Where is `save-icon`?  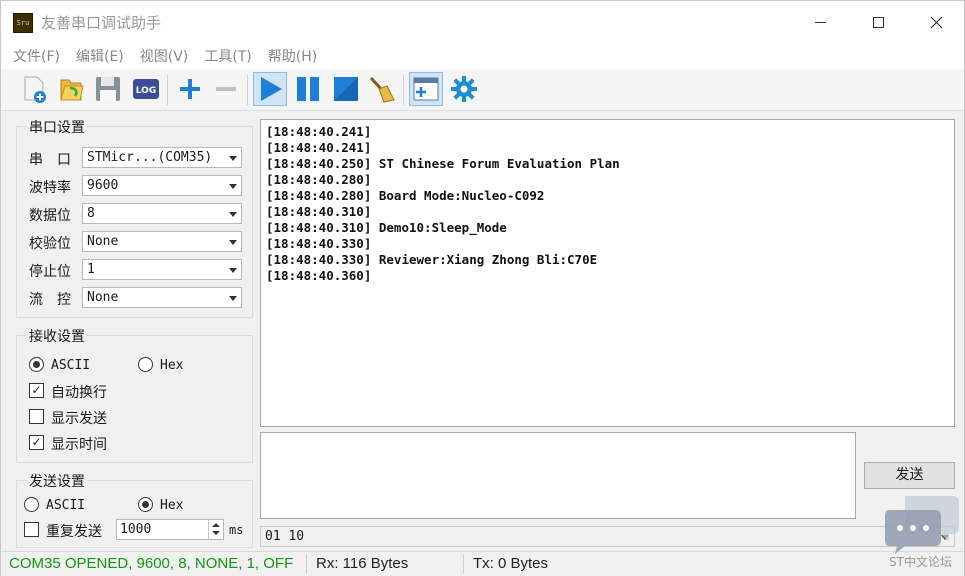
save-icon is located at coordinates (108, 89).